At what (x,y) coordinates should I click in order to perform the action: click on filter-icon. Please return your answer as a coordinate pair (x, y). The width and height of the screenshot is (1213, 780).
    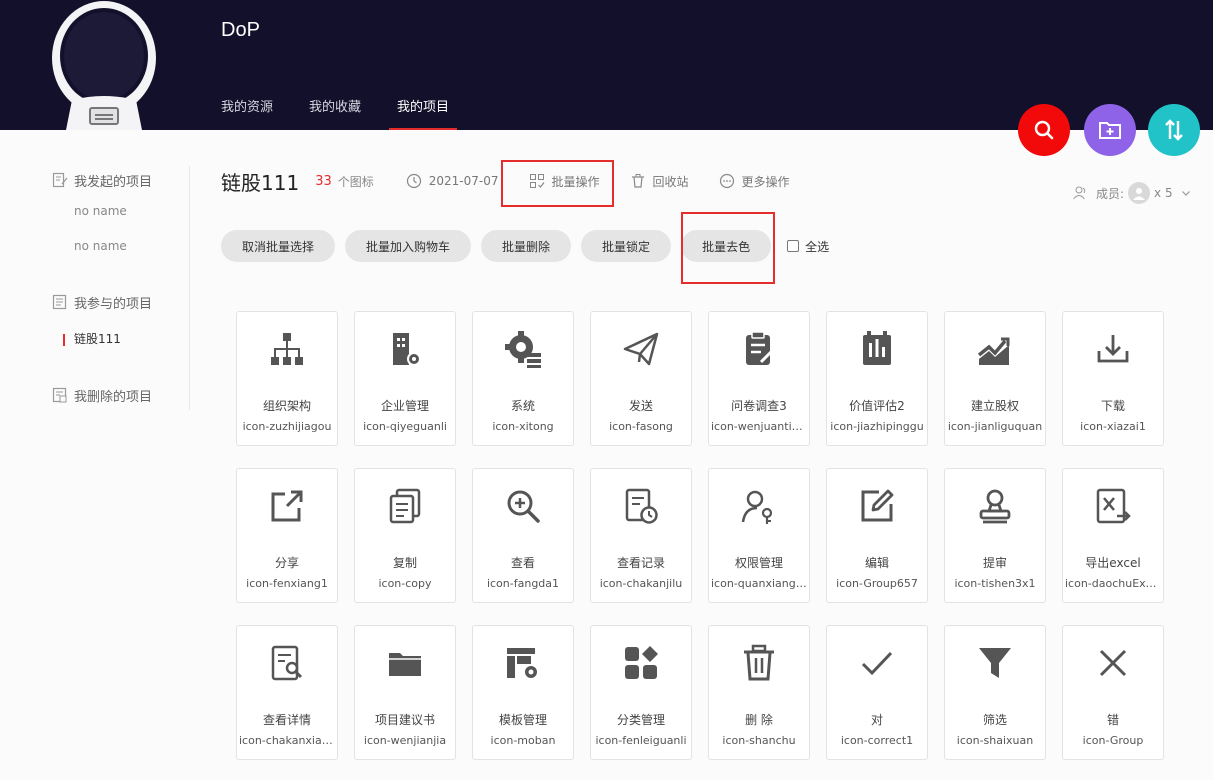
    Looking at the image, I should click on (995, 663).